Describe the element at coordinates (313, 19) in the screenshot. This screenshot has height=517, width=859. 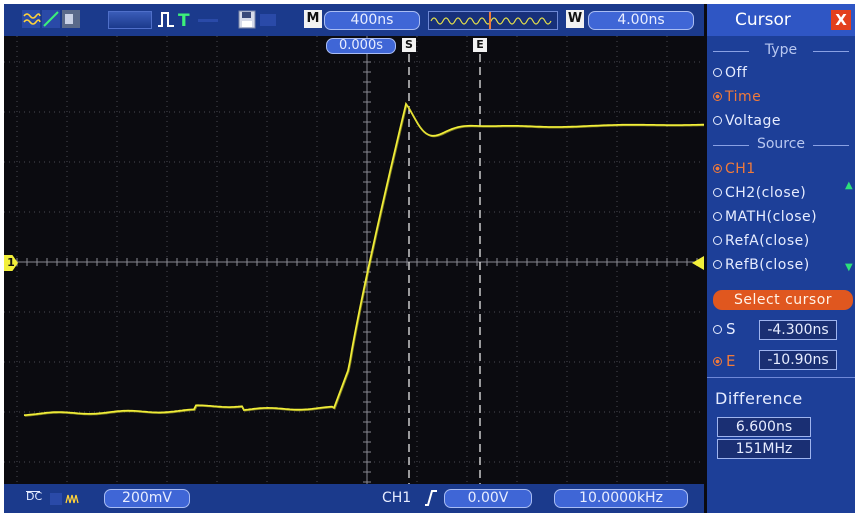
I see `memory-icon: M` at that location.